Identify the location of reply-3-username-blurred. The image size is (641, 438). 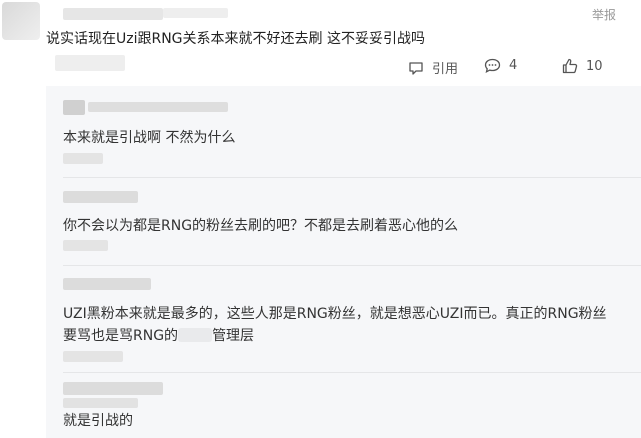
(107, 284).